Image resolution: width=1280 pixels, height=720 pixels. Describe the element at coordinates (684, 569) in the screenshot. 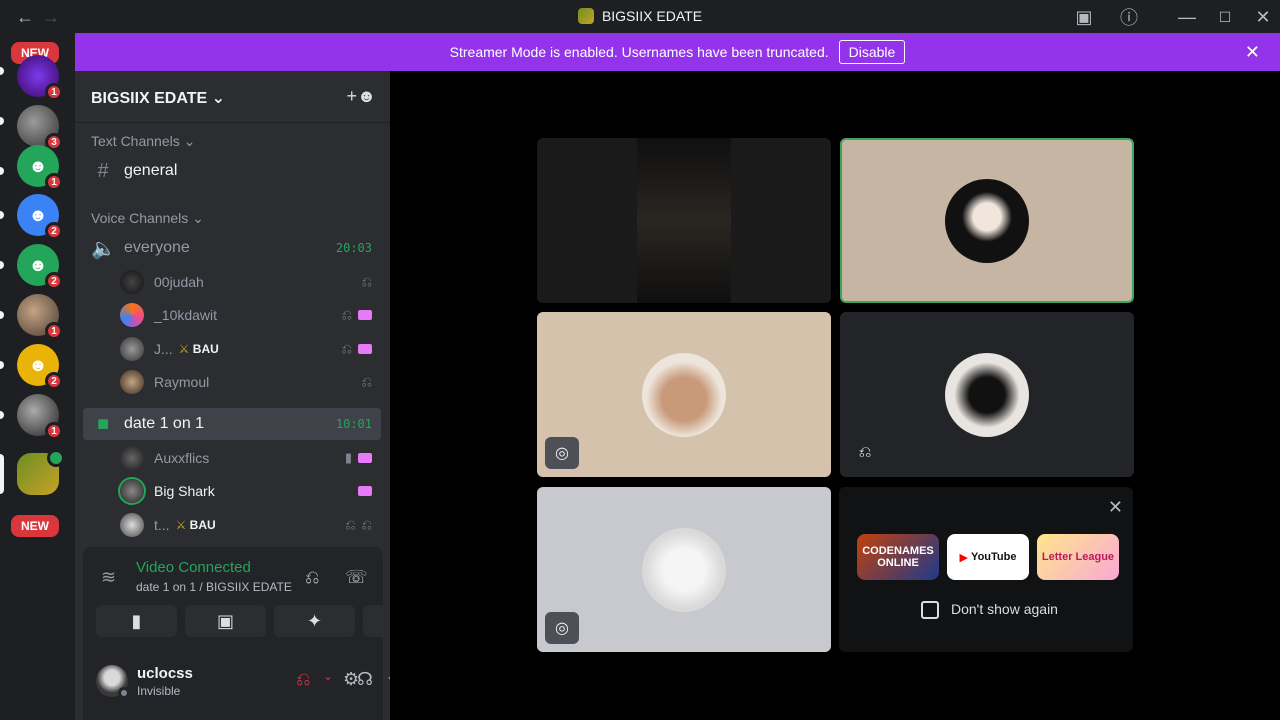

I see `video-tile-5: ◎` at that location.